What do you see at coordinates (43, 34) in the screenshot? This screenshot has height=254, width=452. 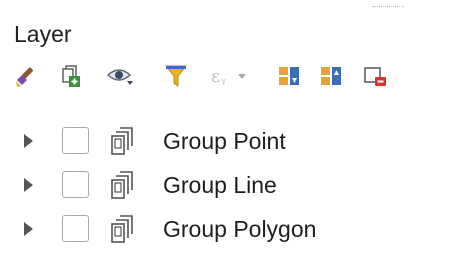 I see `panel-title: Layer` at bounding box center [43, 34].